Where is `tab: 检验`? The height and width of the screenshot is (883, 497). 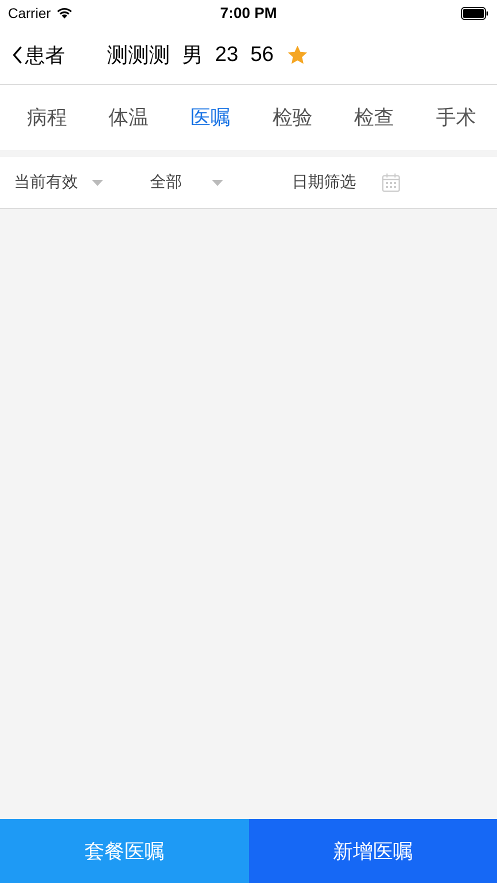
tab: 检验 is located at coordinates (292, 117).